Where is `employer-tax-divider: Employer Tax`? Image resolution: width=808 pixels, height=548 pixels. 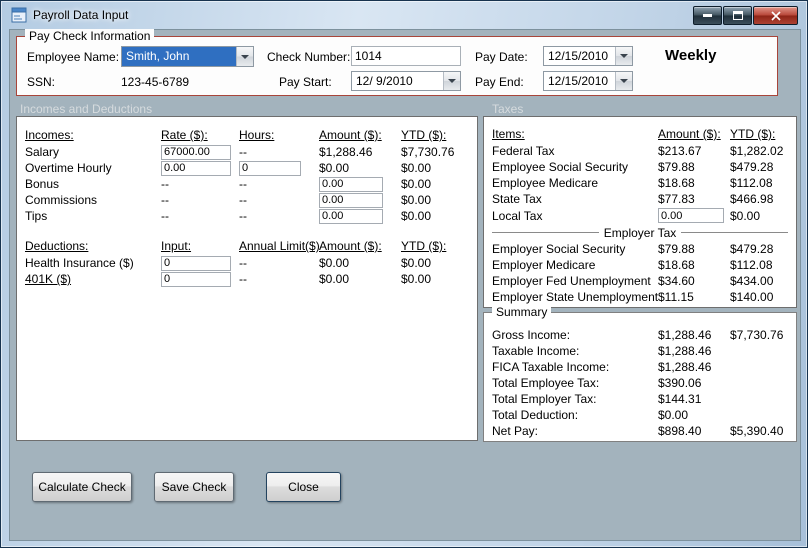 employer-tax-divider: Employer Tax is located at coordinates (640, 232).